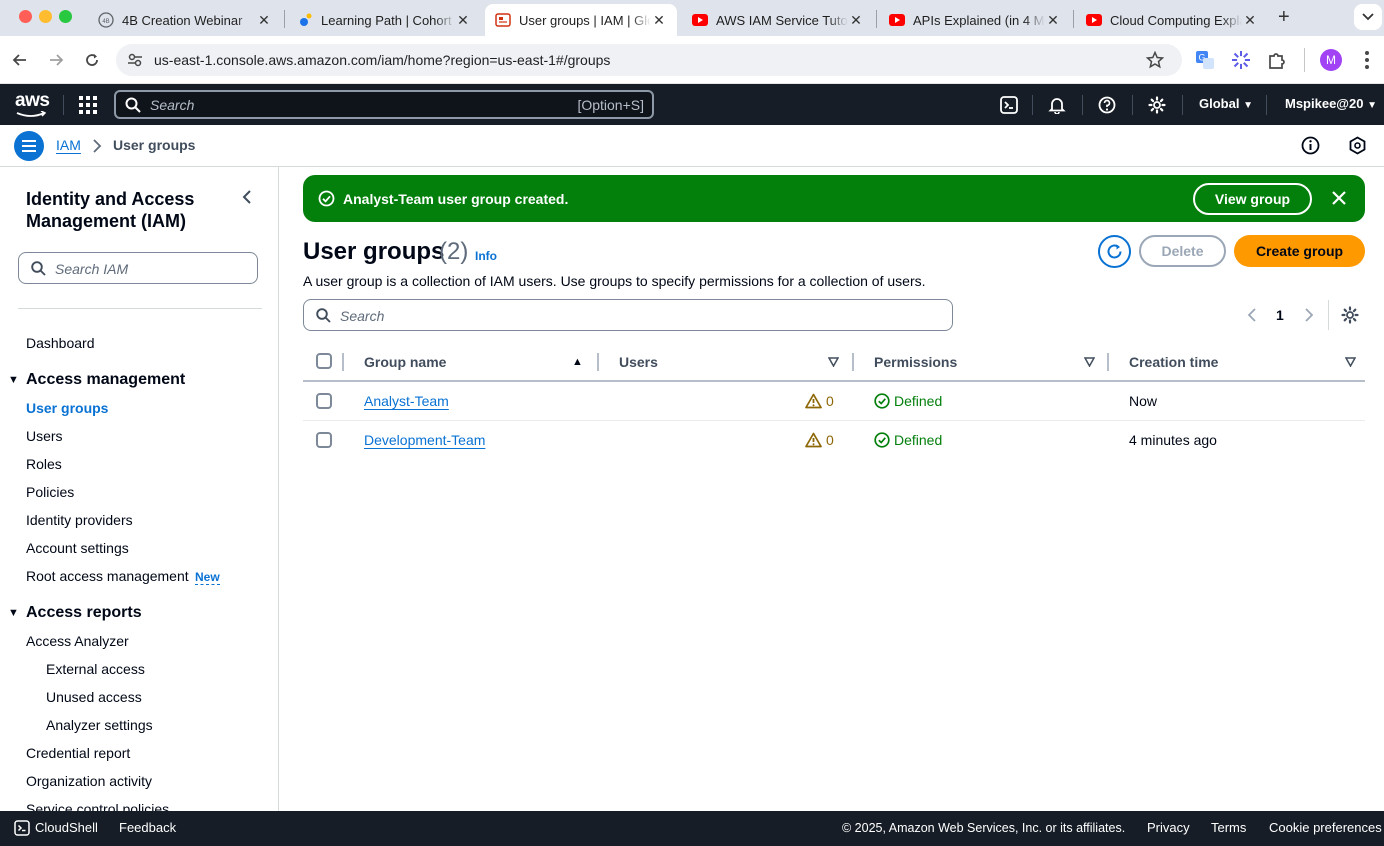 The width and height of the screenshot is (1384, 846). I want to click on aws-logo: aws, so click(32, 101).